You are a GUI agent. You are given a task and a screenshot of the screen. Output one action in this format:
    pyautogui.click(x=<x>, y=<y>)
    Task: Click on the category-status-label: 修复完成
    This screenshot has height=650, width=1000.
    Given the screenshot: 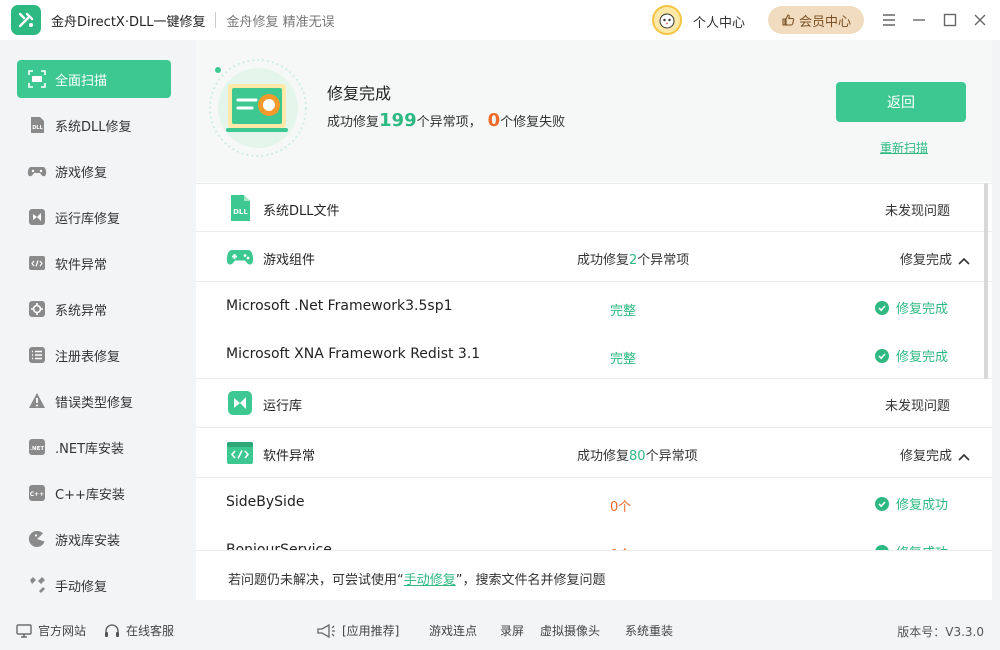 What is the action you would take?
    pyautogui.click(x=925, y=456)
    